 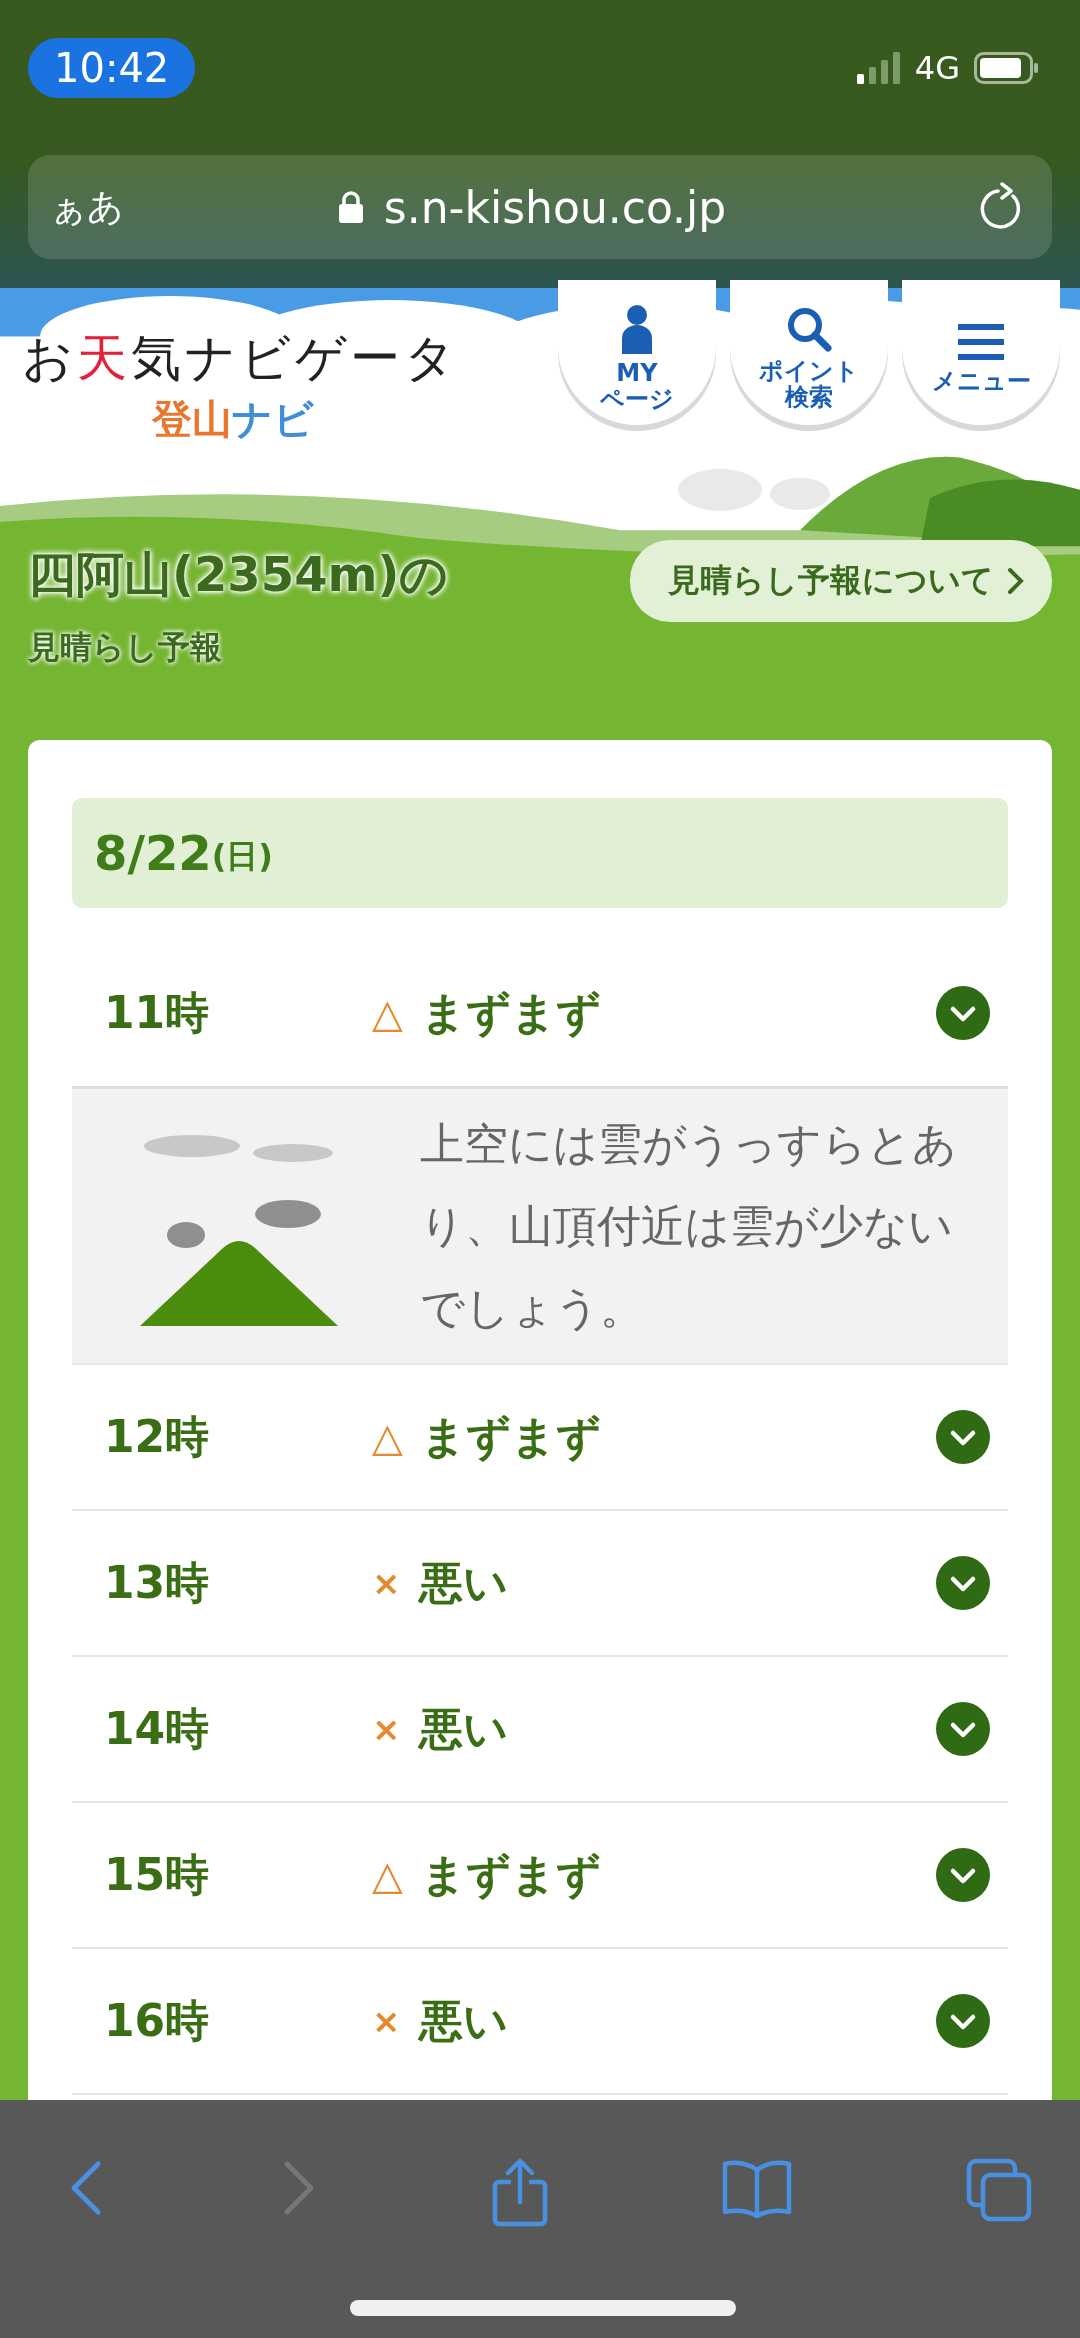 What do you see at coordinates (1016, 581) in the screenshot?
I see `chevron-right-icon` at bounding box center [1016, 581].